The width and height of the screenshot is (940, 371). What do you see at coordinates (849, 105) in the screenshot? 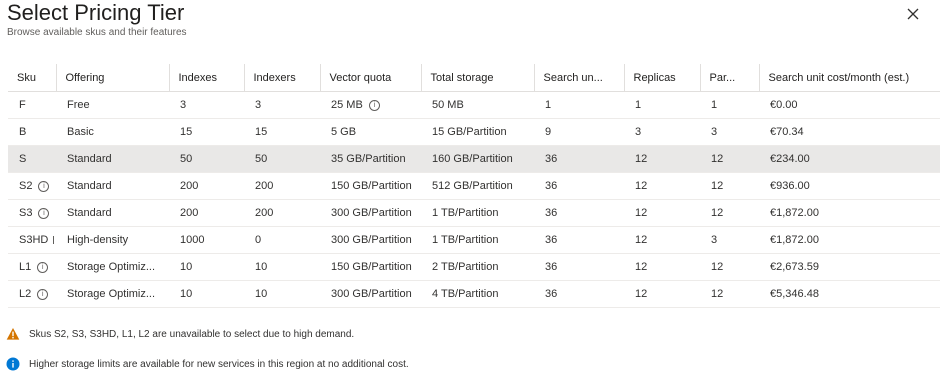
I see `cost-cell: €0.00` at bounding box center [849, 105].